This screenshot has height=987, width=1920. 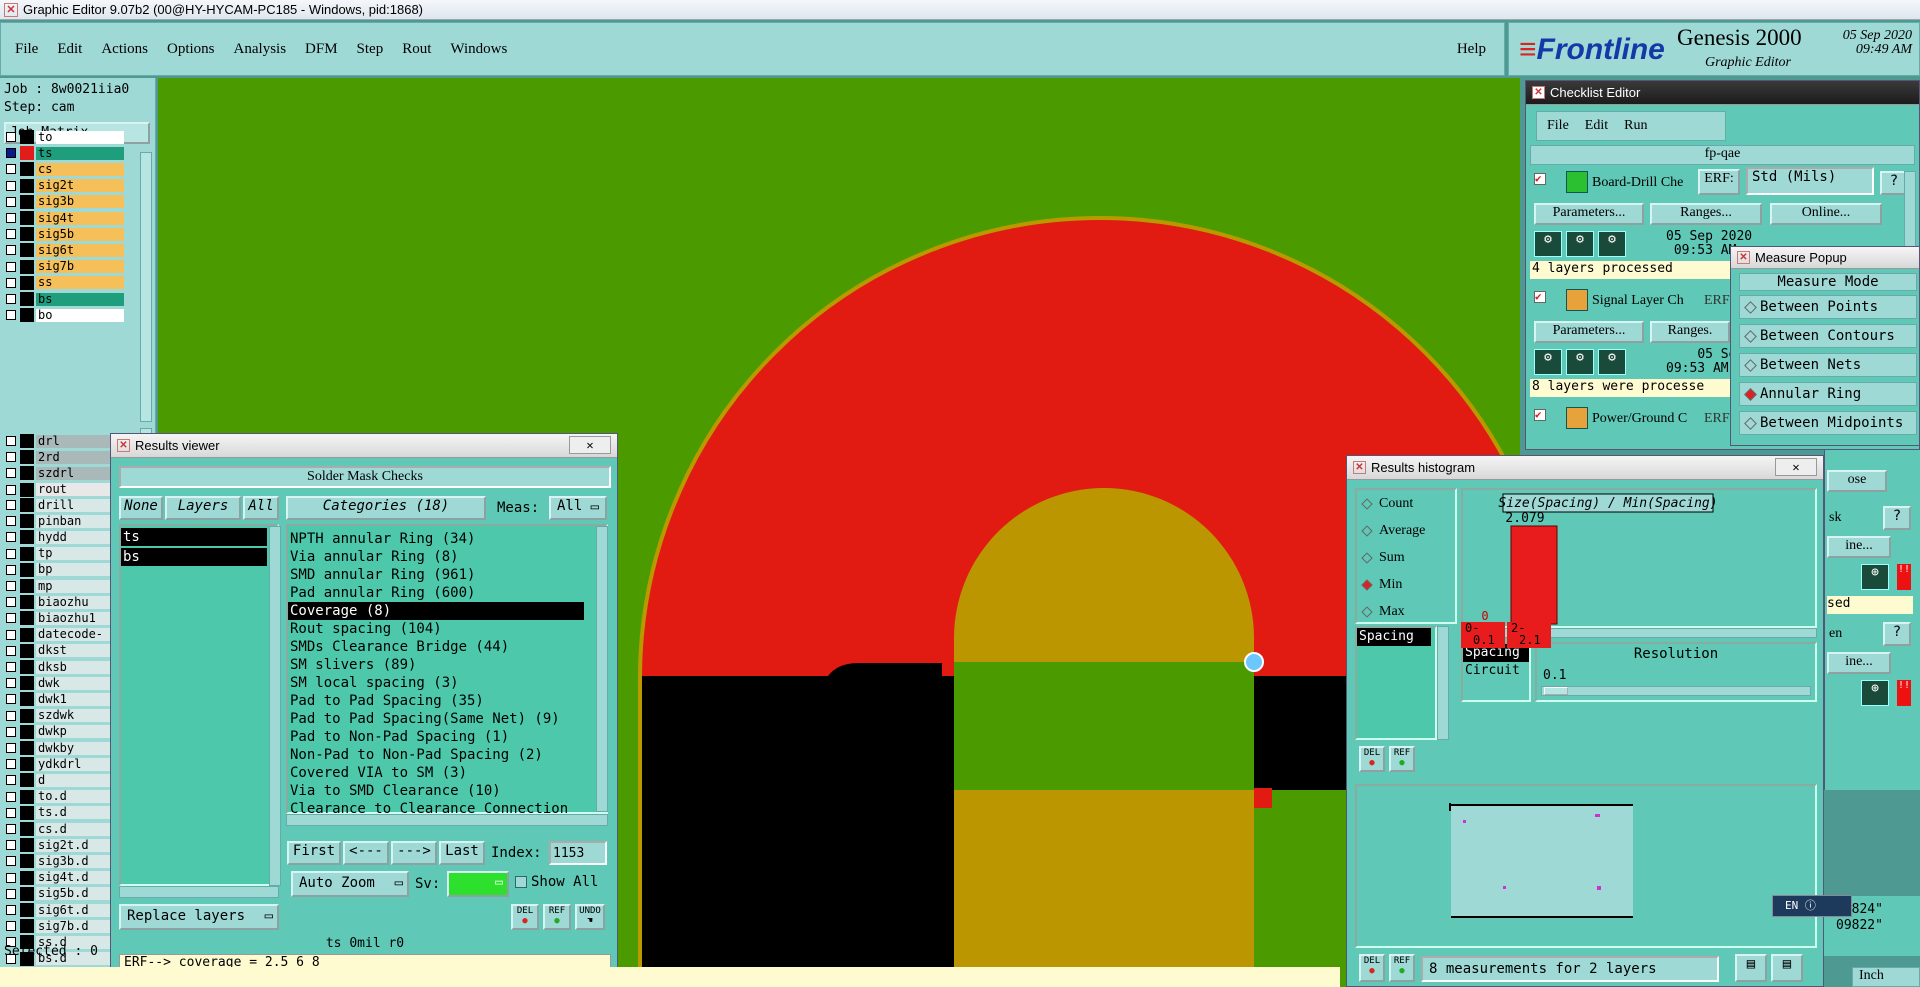 I want to click on layer-name: to, so click(x=80, y=137).